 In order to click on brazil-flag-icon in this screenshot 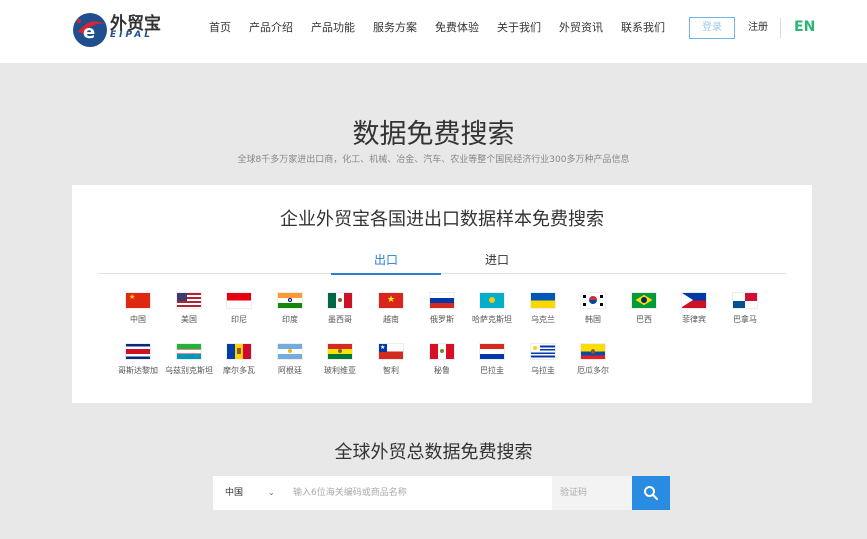, I will do `click(644, 300)`.